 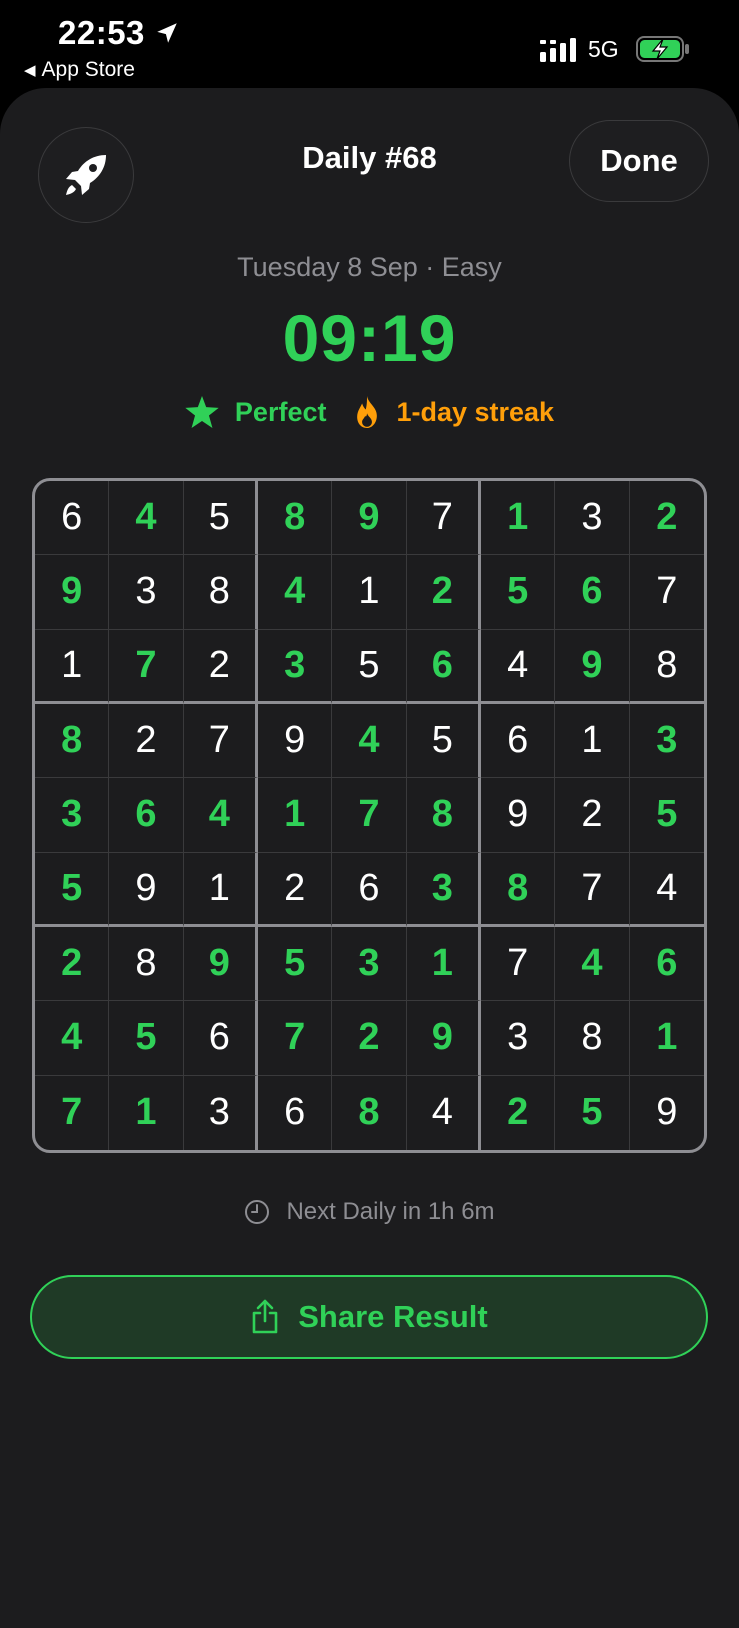 I want to click on status-bar: 22:53 ◀ App Store 5G, so click(x=369, y=45).